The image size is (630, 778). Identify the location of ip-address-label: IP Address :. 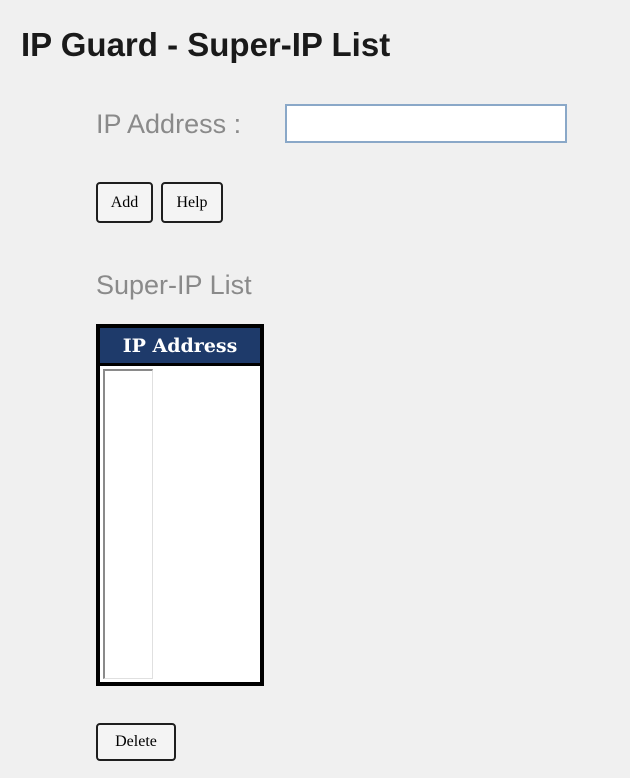
(169, 124).